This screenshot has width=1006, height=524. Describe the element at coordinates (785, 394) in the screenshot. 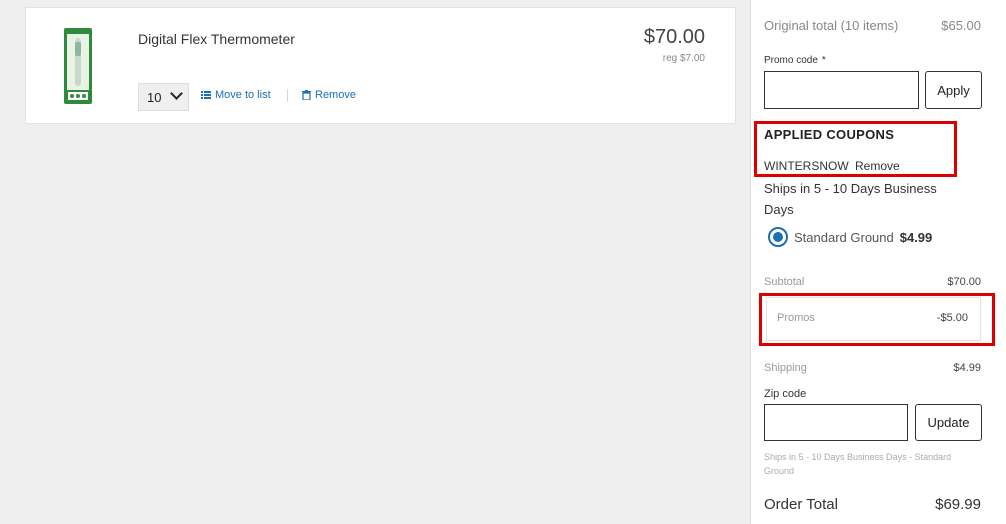

I see `zip-code-label: Zip code` at that location.